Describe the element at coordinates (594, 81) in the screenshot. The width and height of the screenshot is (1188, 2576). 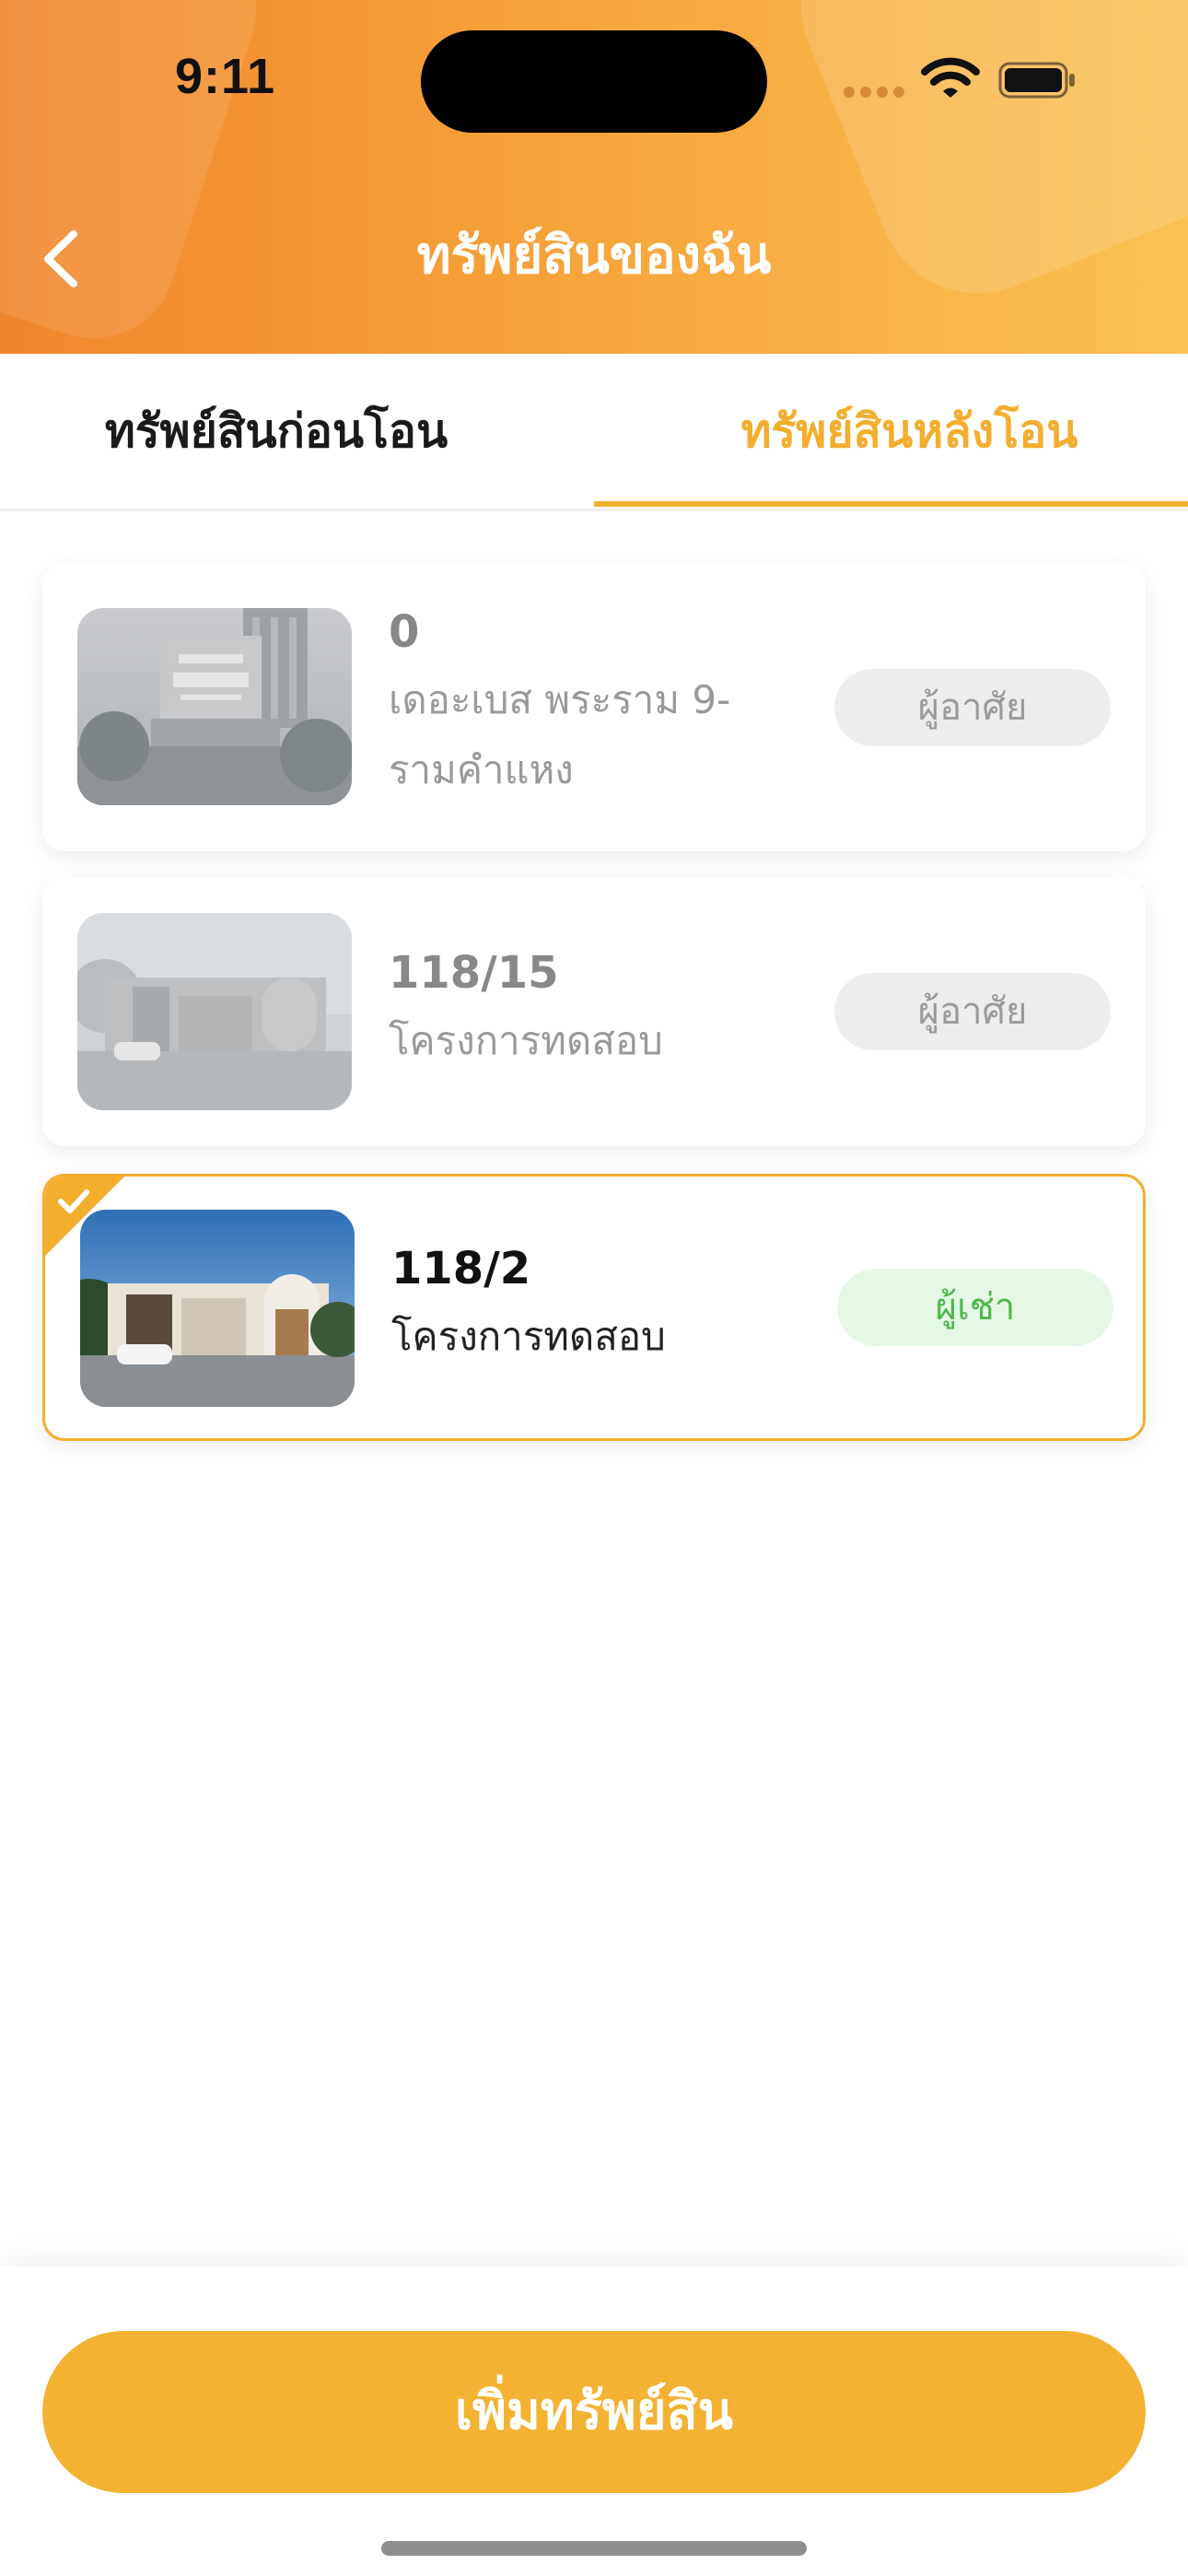
I see `dynamic-island` at that location.